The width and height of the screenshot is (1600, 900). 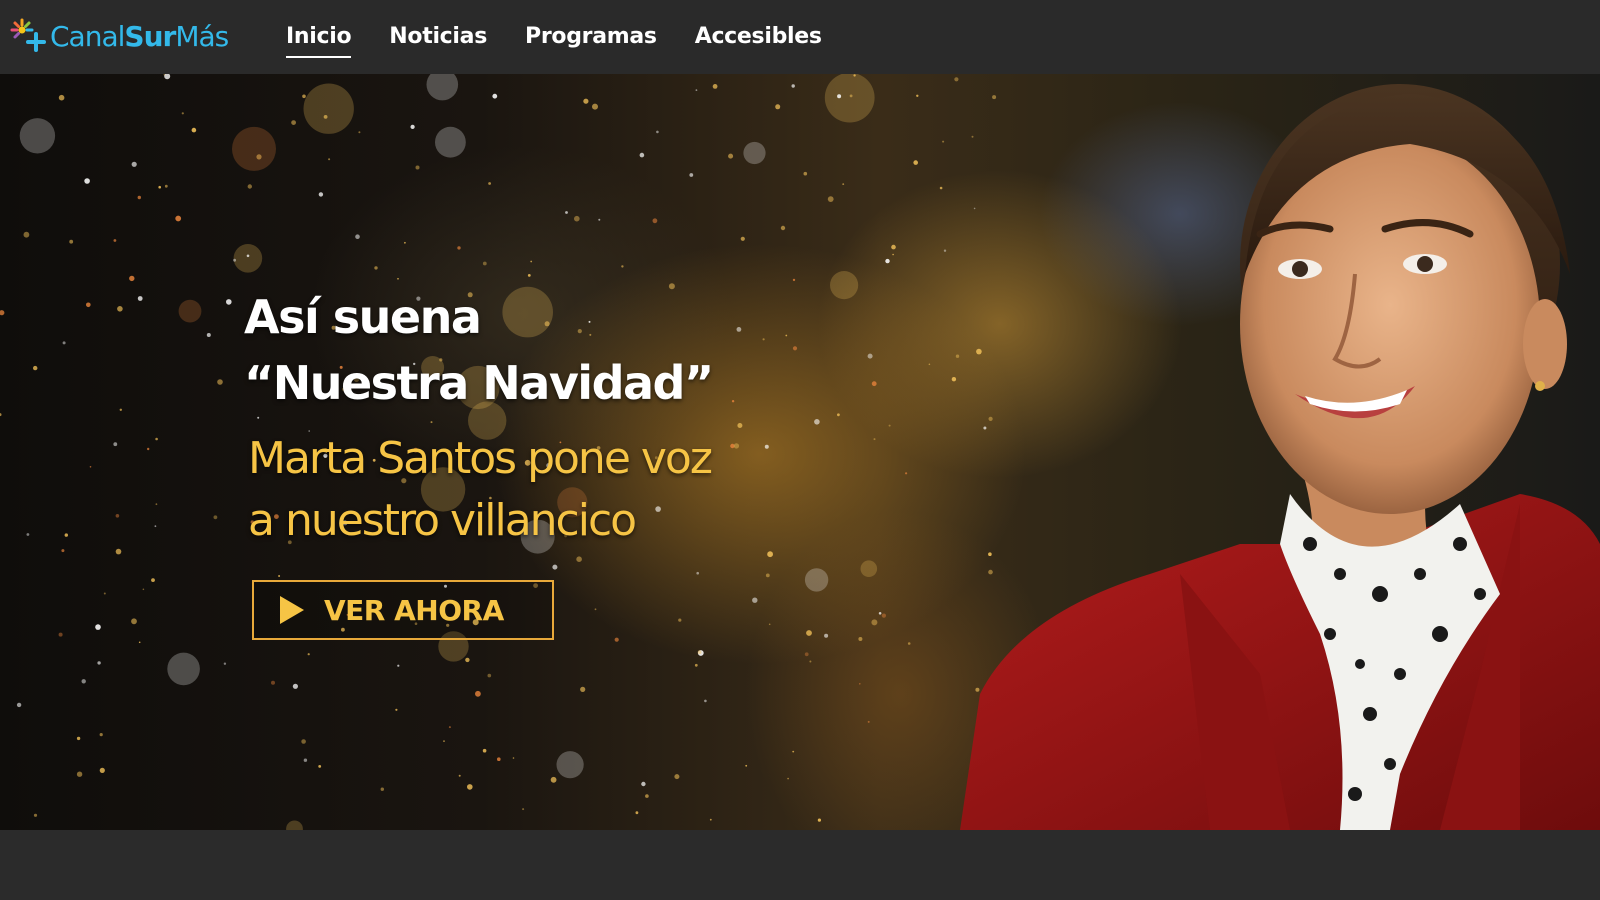 I want to click on canalsurmas-logo: CanalSurMás, so click(x=118, y=36).